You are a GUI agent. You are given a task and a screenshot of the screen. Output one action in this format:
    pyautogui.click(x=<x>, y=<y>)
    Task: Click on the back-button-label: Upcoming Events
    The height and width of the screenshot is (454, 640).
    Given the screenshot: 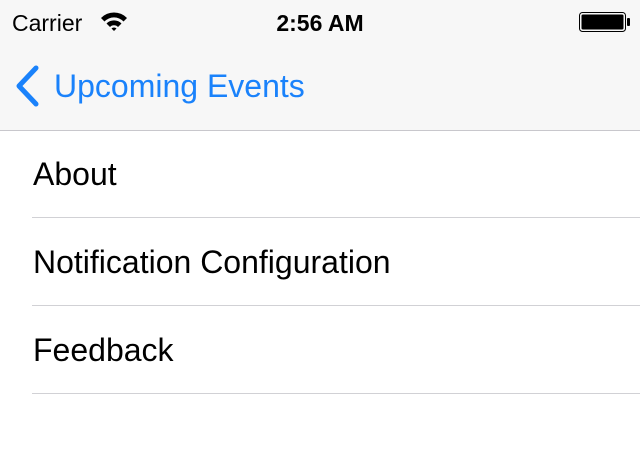 What is the action you would take?
    pyautogui.click(x=179, y=86)
    